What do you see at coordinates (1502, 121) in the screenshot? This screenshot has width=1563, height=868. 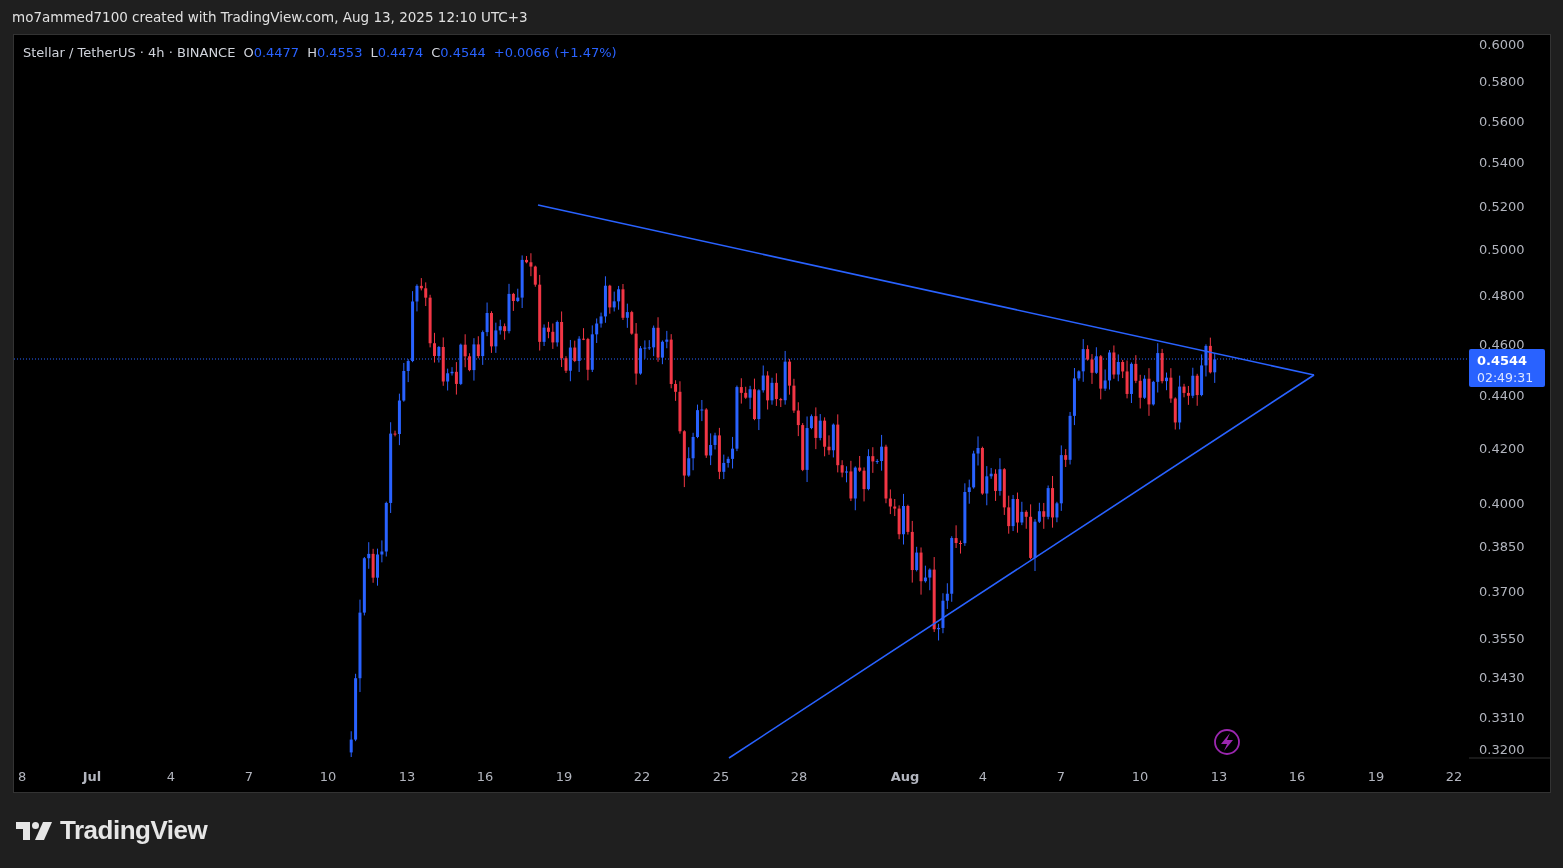 I see `price-axis-label: 0.5600` at bounding box center [1502, 121].